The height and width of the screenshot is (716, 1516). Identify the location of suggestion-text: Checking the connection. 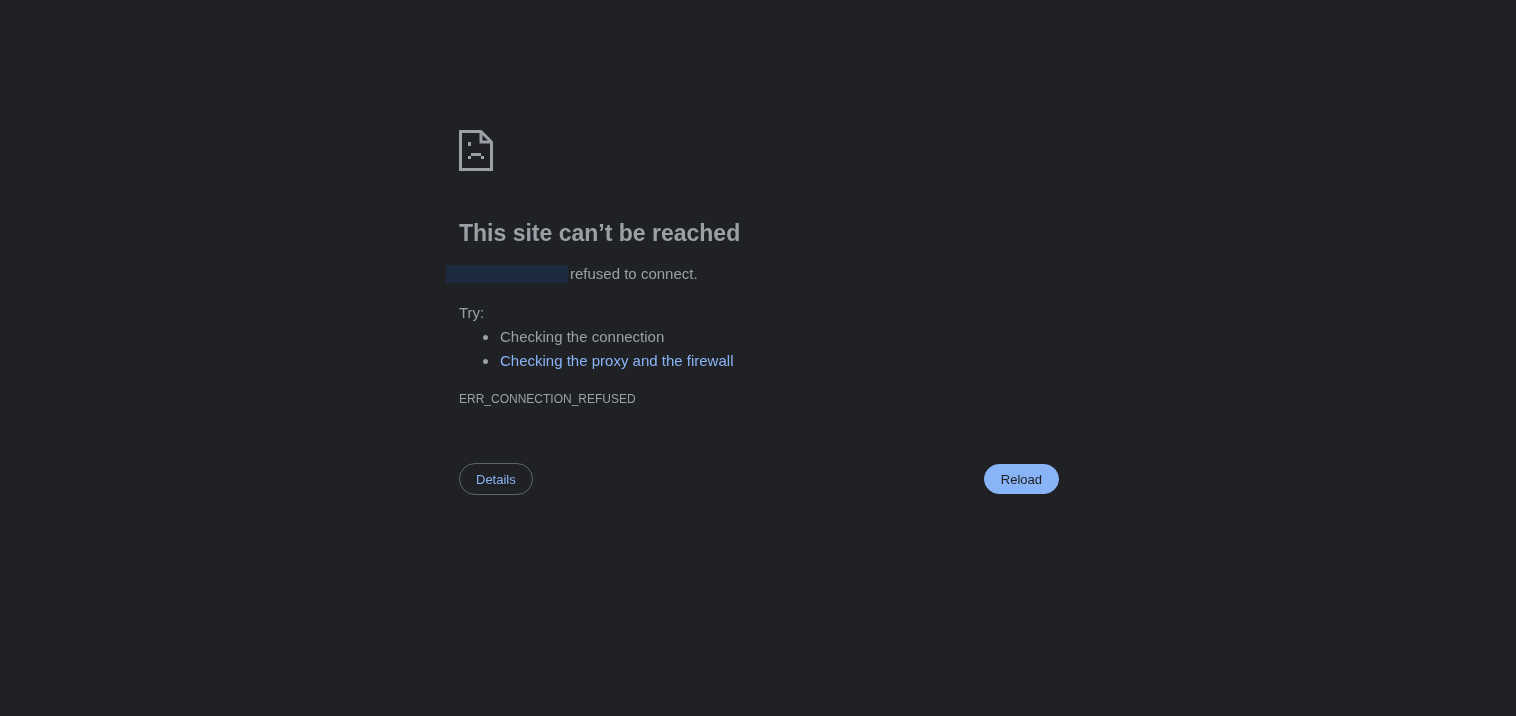
(582, 337).